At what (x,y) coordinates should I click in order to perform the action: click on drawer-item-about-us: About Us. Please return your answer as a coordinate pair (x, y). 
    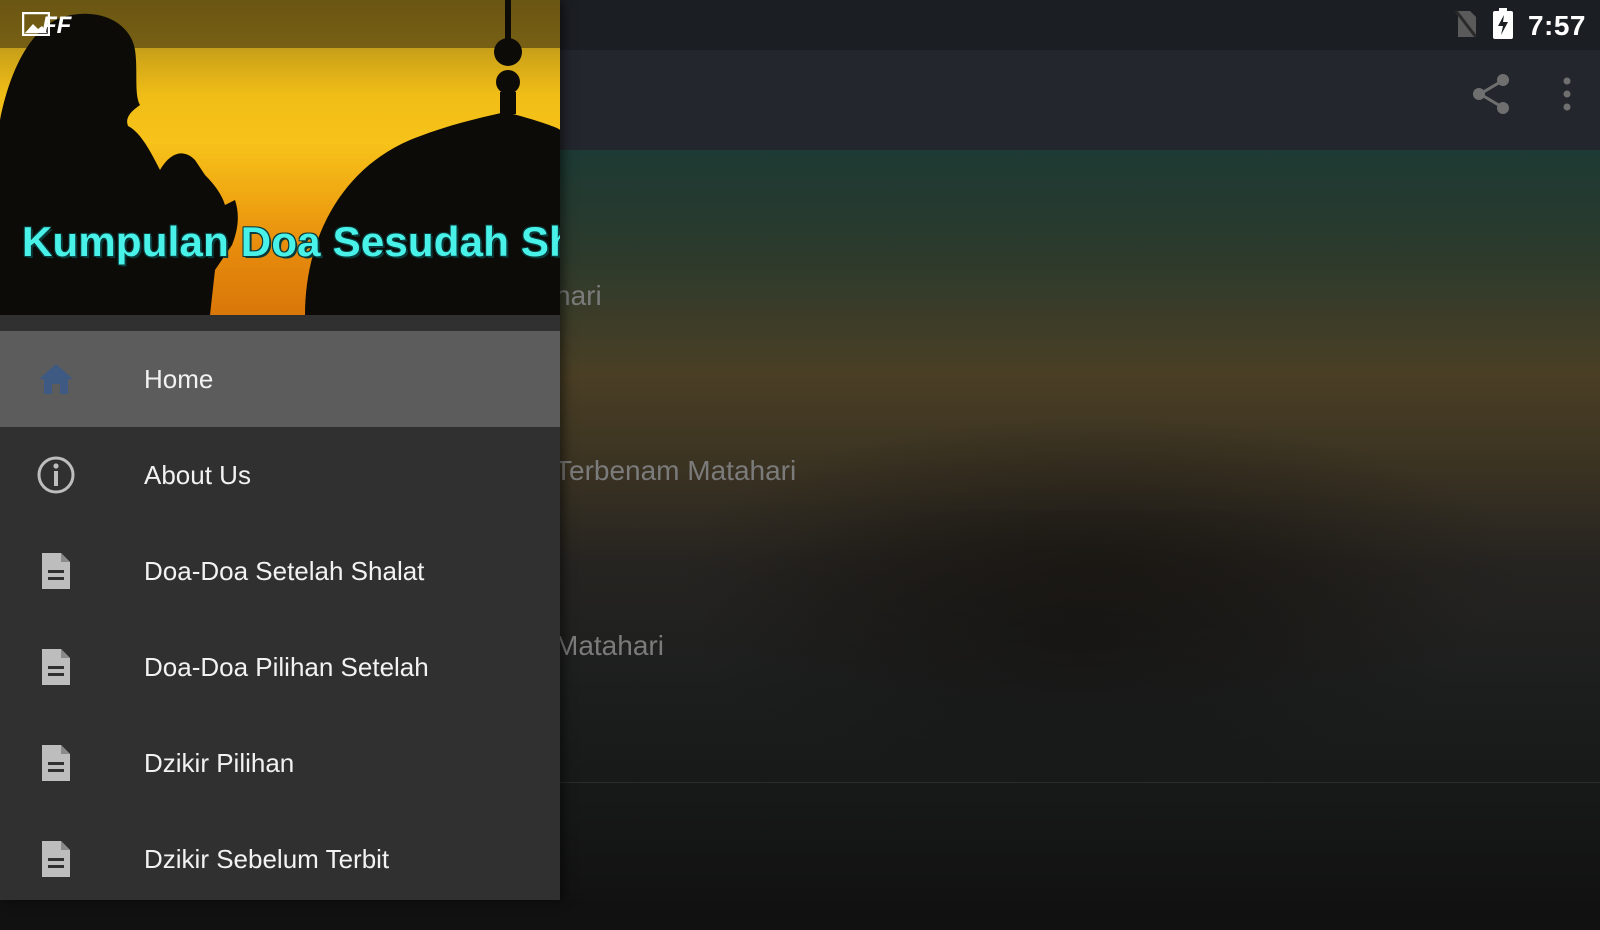
    Looking at the image, I should click on (280, 475).